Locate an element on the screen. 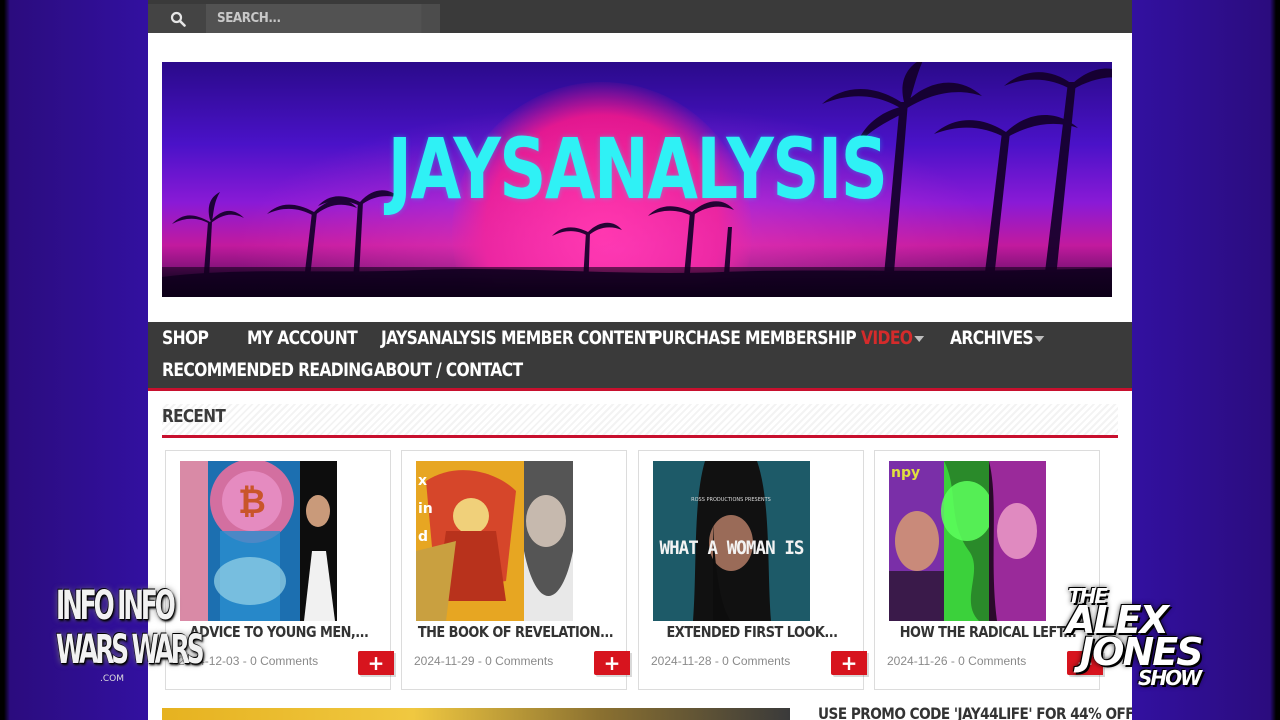 The width and height of the screenshot is (1280, 720). recent-title: RECENT is located at coordinates (194, 416).